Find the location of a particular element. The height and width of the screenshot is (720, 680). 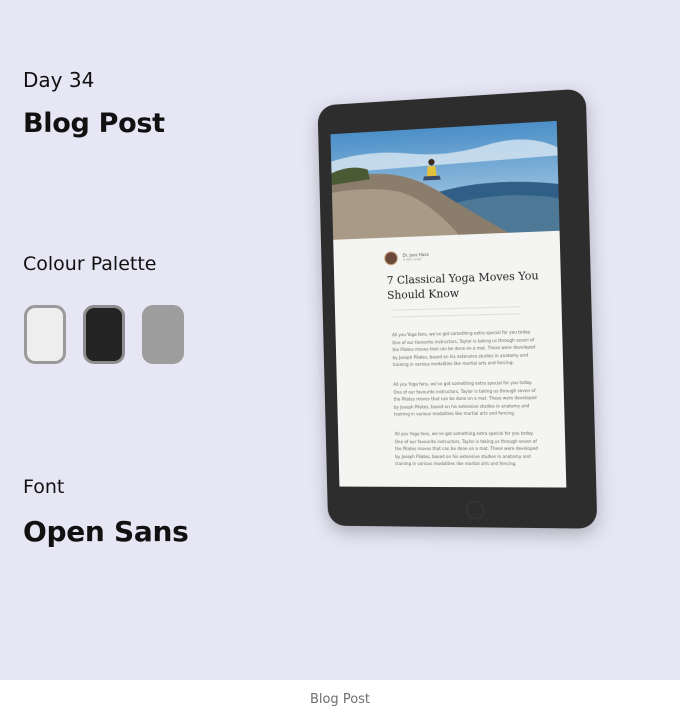

author-meta: 5 min read is located at coordinates (412, 259).